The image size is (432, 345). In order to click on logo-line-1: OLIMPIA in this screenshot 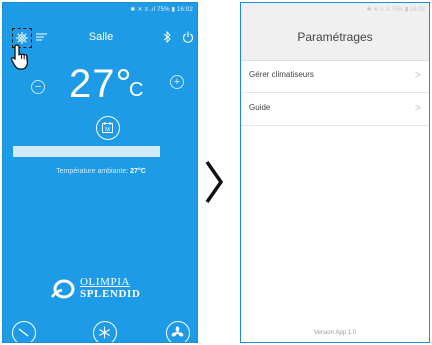, I will do `click(105, 282)`.